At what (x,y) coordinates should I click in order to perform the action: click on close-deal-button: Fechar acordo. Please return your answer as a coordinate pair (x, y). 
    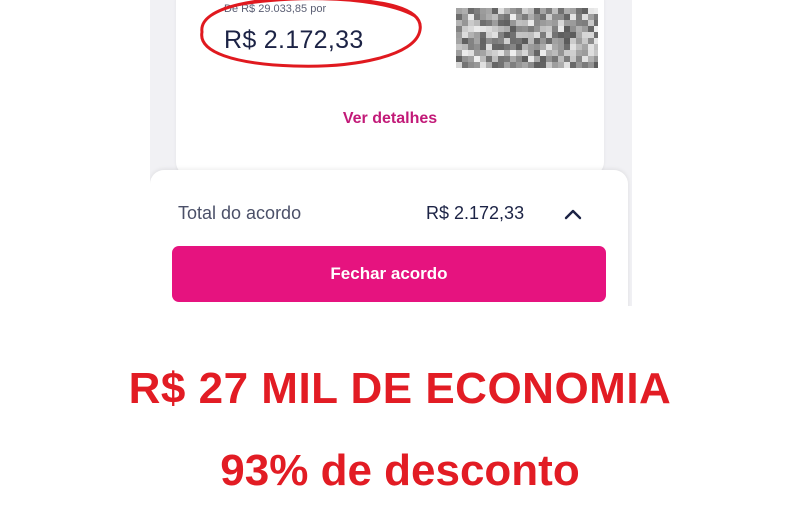
    Looking at the image, I should click on (389, 274).